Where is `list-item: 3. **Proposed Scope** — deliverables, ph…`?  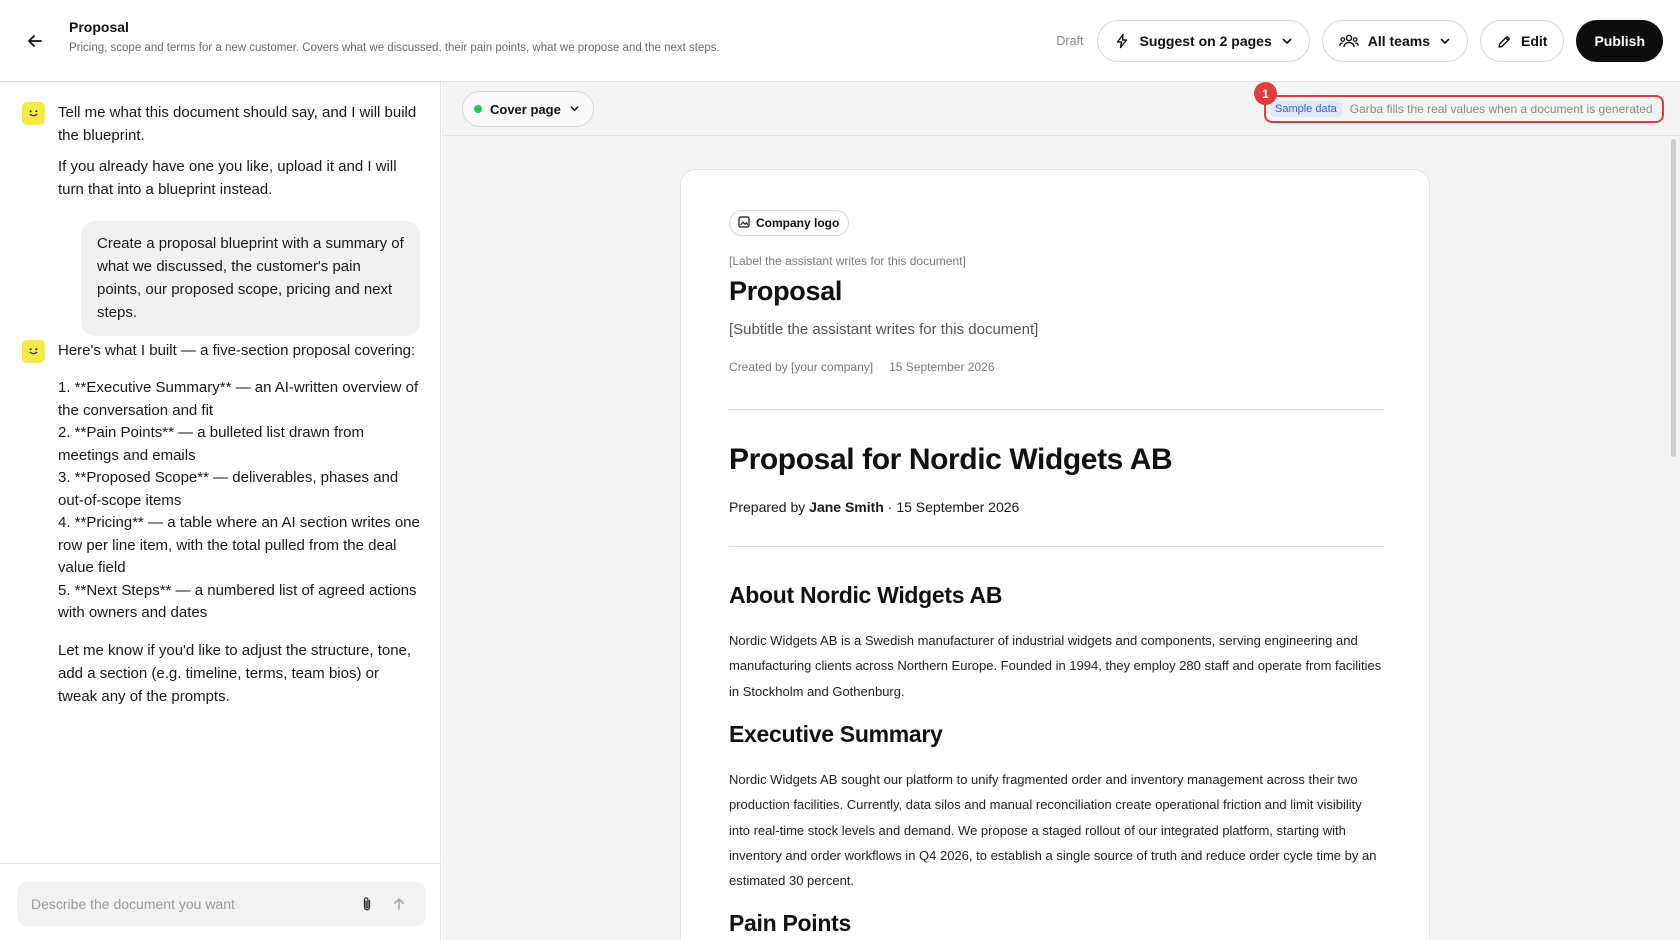
list-item: 3. **Proposed Scope** — deliverables, ph… is located at coordinates (228, 489).